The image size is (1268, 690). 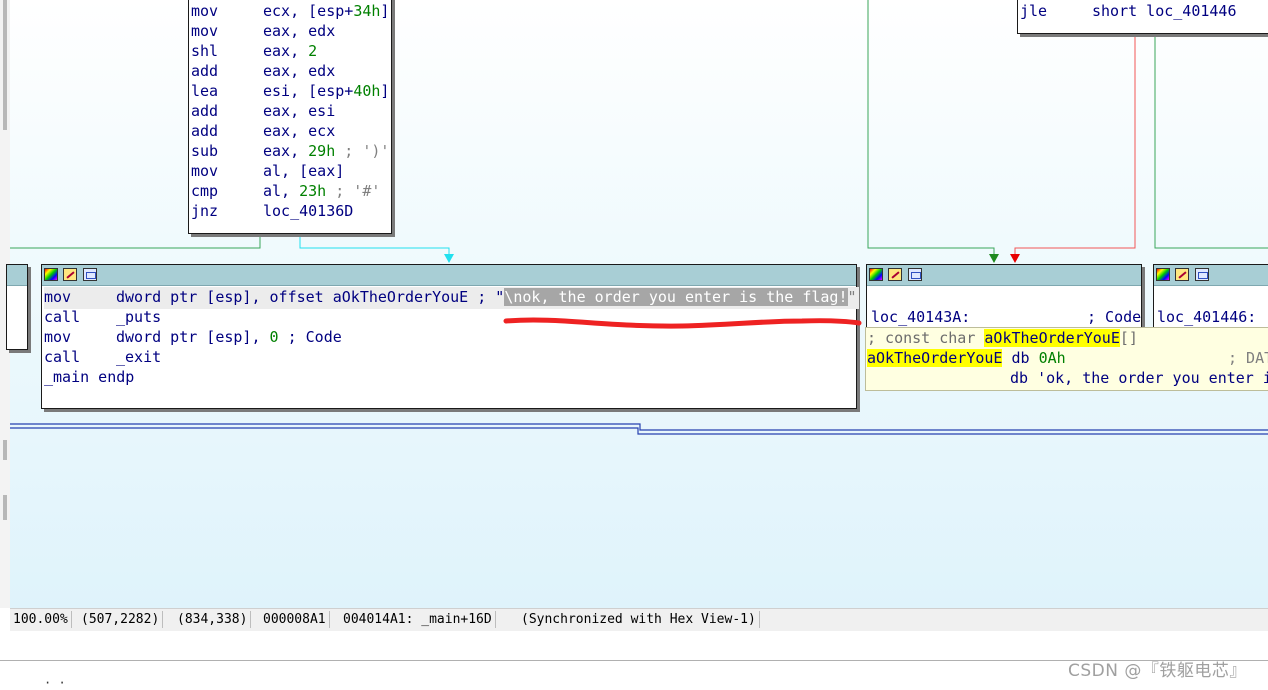 I want to click on tooltip-line-2: aOkTheOrderYouE db 0Ah, so click(x=966, y=358).